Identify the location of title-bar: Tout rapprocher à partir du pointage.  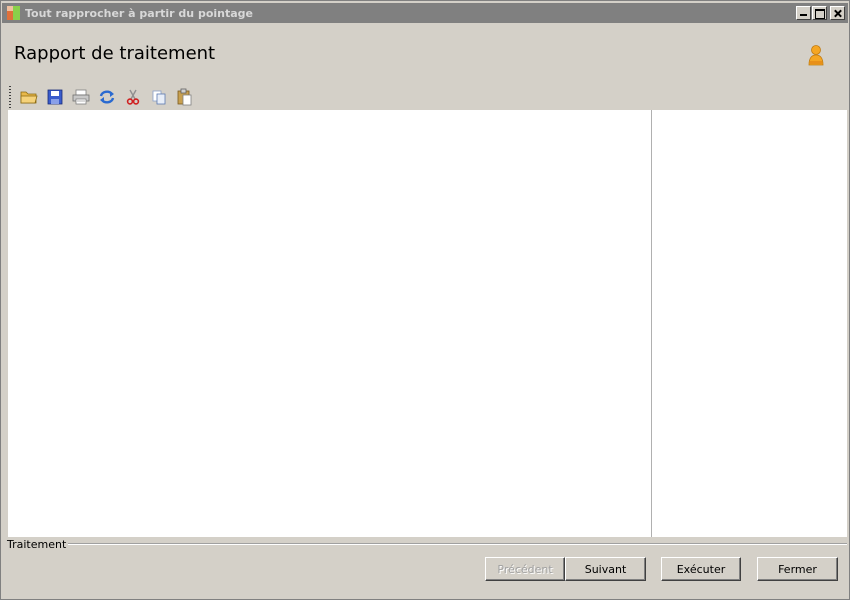
(425, 13).